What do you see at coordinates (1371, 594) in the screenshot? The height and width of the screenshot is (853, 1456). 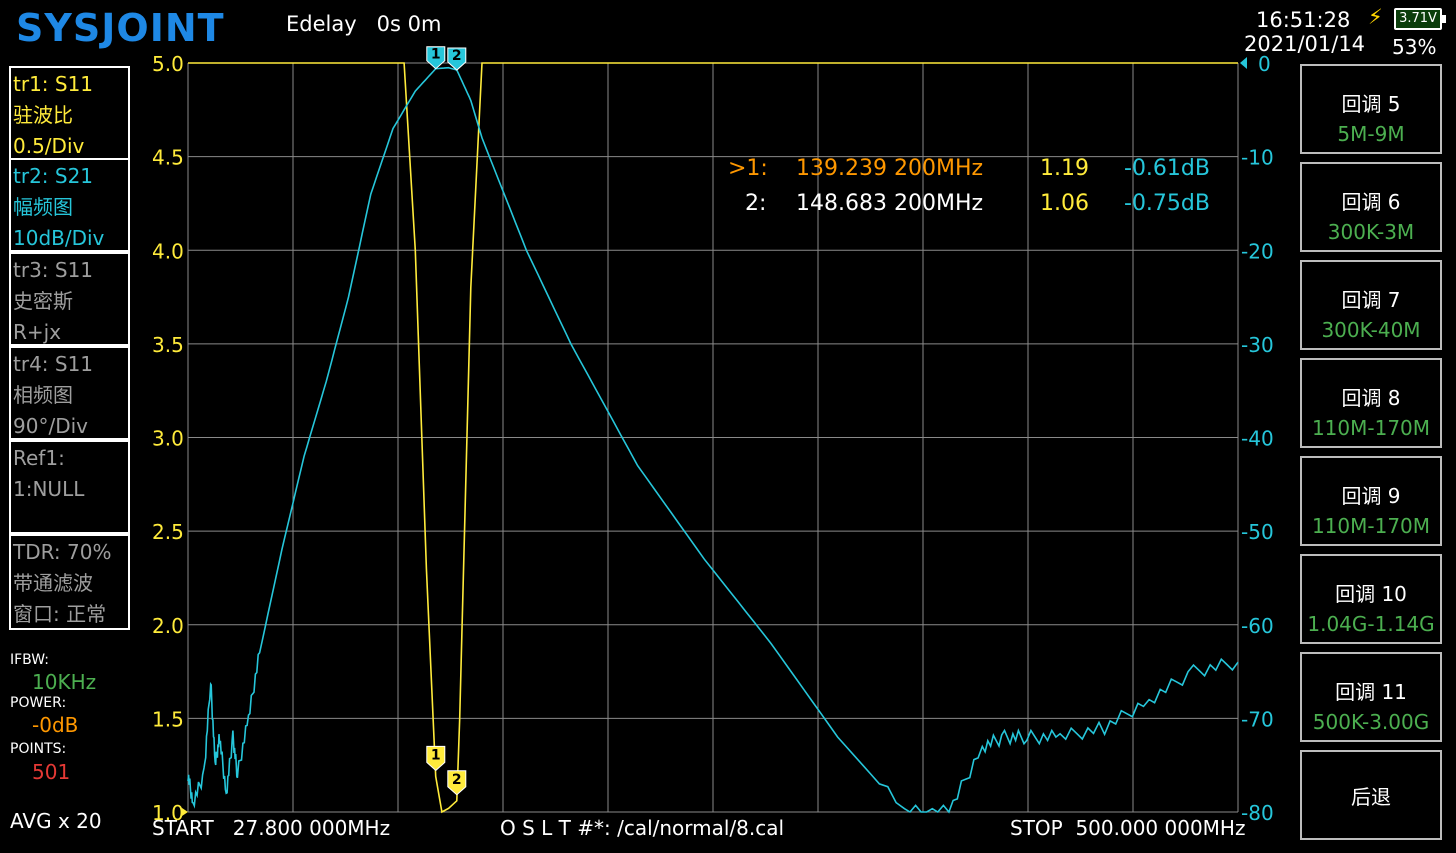 I see `button-title: 回调 10` at bounding box center [1371, 594].